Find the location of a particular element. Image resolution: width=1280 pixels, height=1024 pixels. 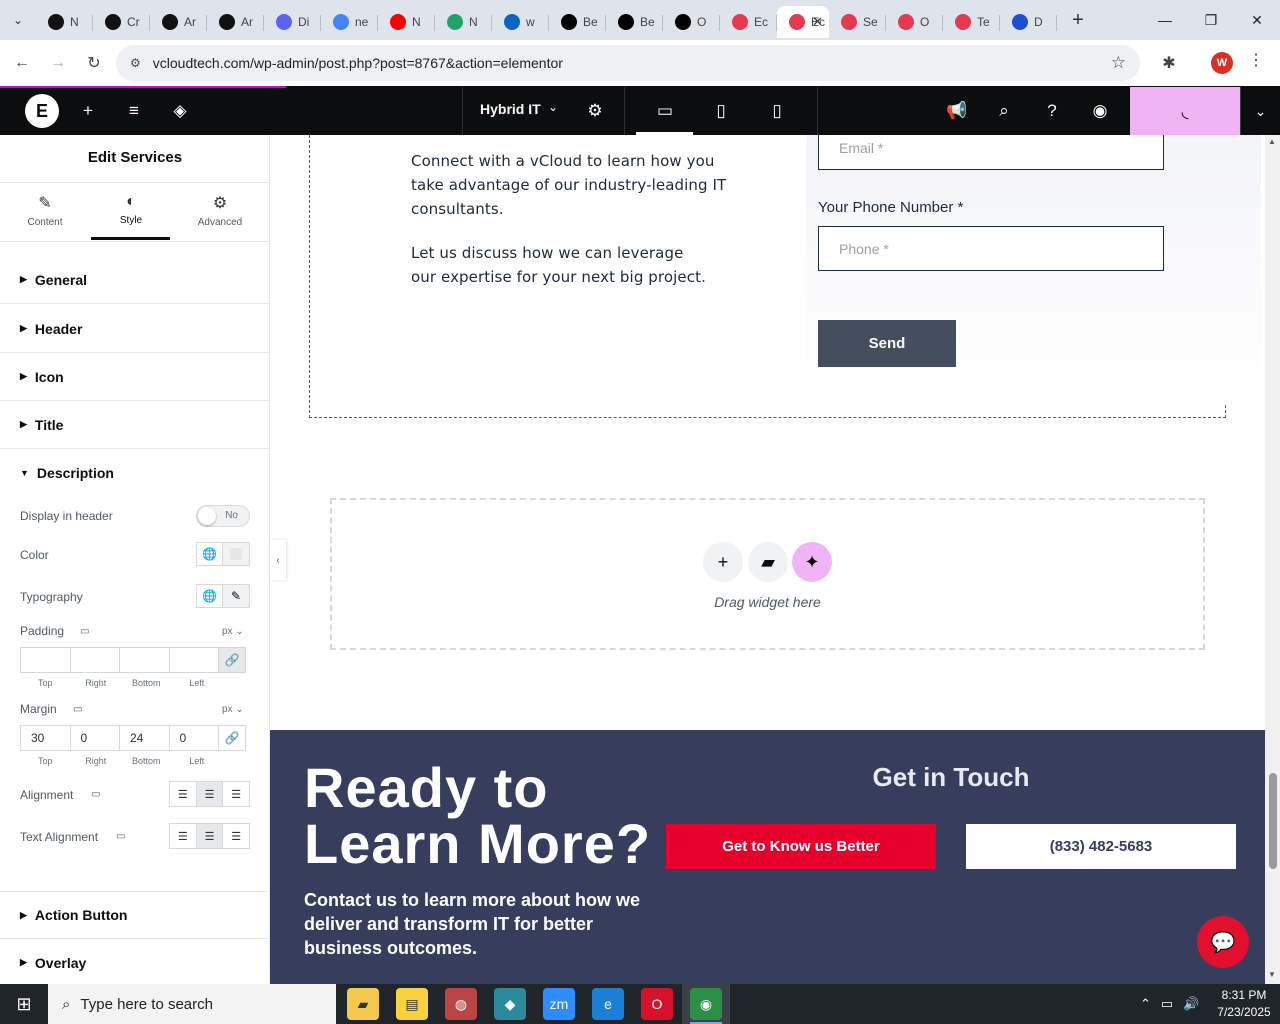

close-window-icon: ✕ is located at coordinates (1257, 20).